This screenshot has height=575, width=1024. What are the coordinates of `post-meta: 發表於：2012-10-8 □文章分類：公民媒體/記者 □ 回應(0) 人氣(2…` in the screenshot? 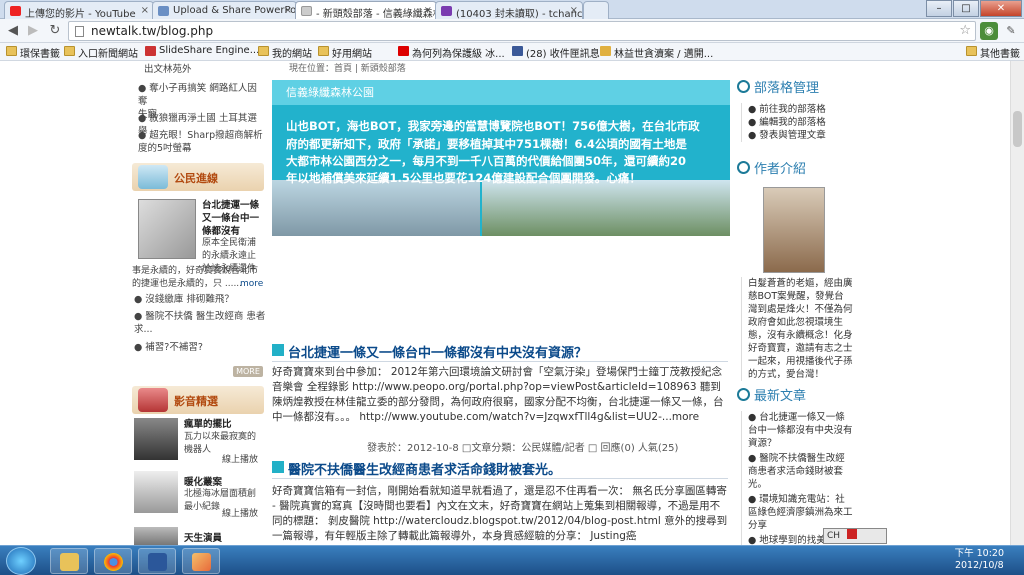 It's located at (523, 448).